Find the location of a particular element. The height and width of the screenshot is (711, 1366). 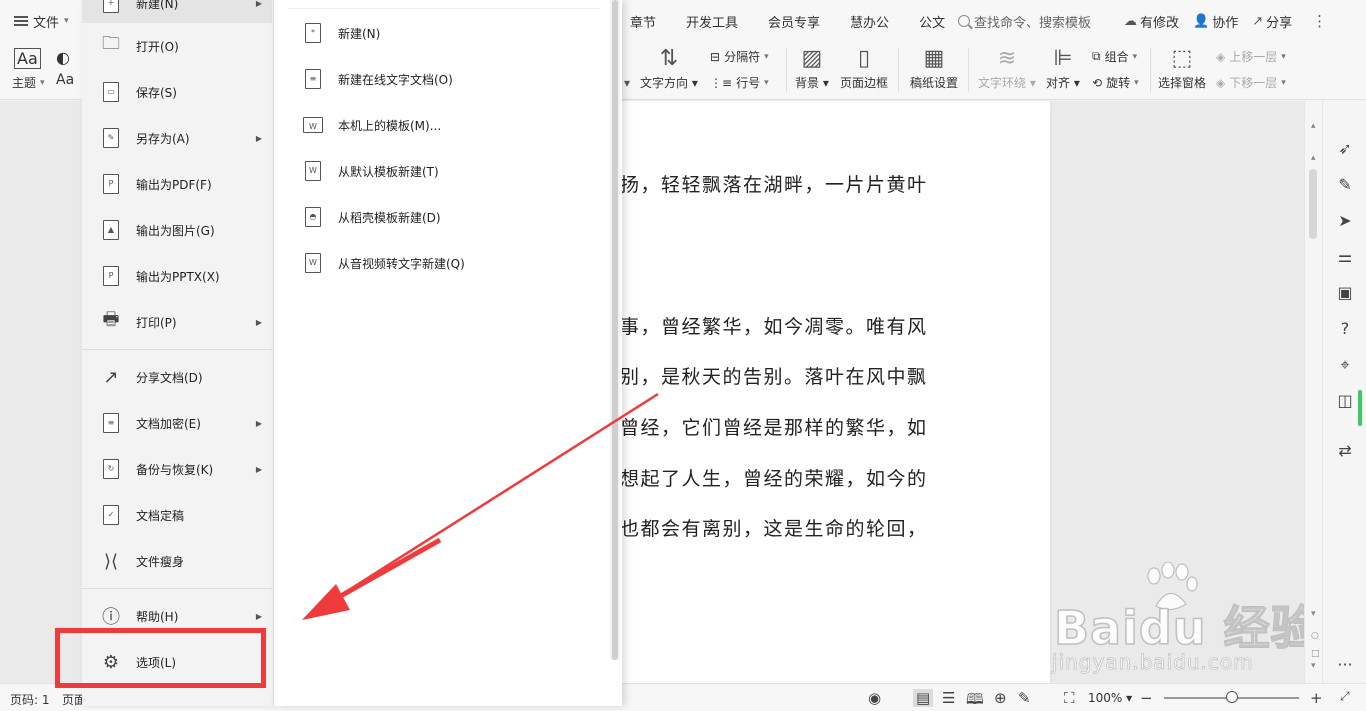

file-menu-item-finalize: ✓ 文档定稿 is located at coordinates (177, 515).